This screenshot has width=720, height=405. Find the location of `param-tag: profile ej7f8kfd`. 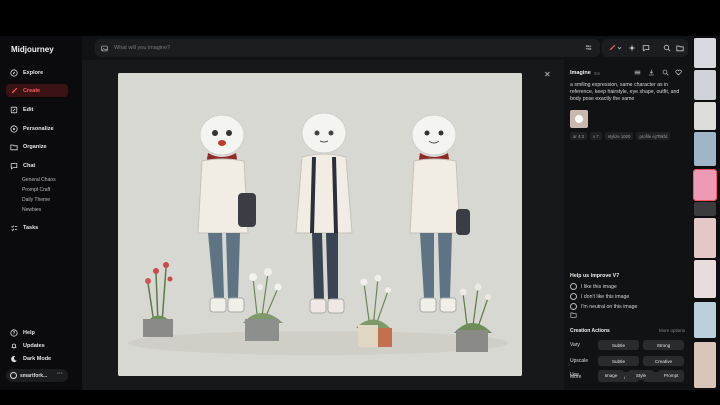

param-tag: profile ej7f8kfd is located at coordinates (653, 136).